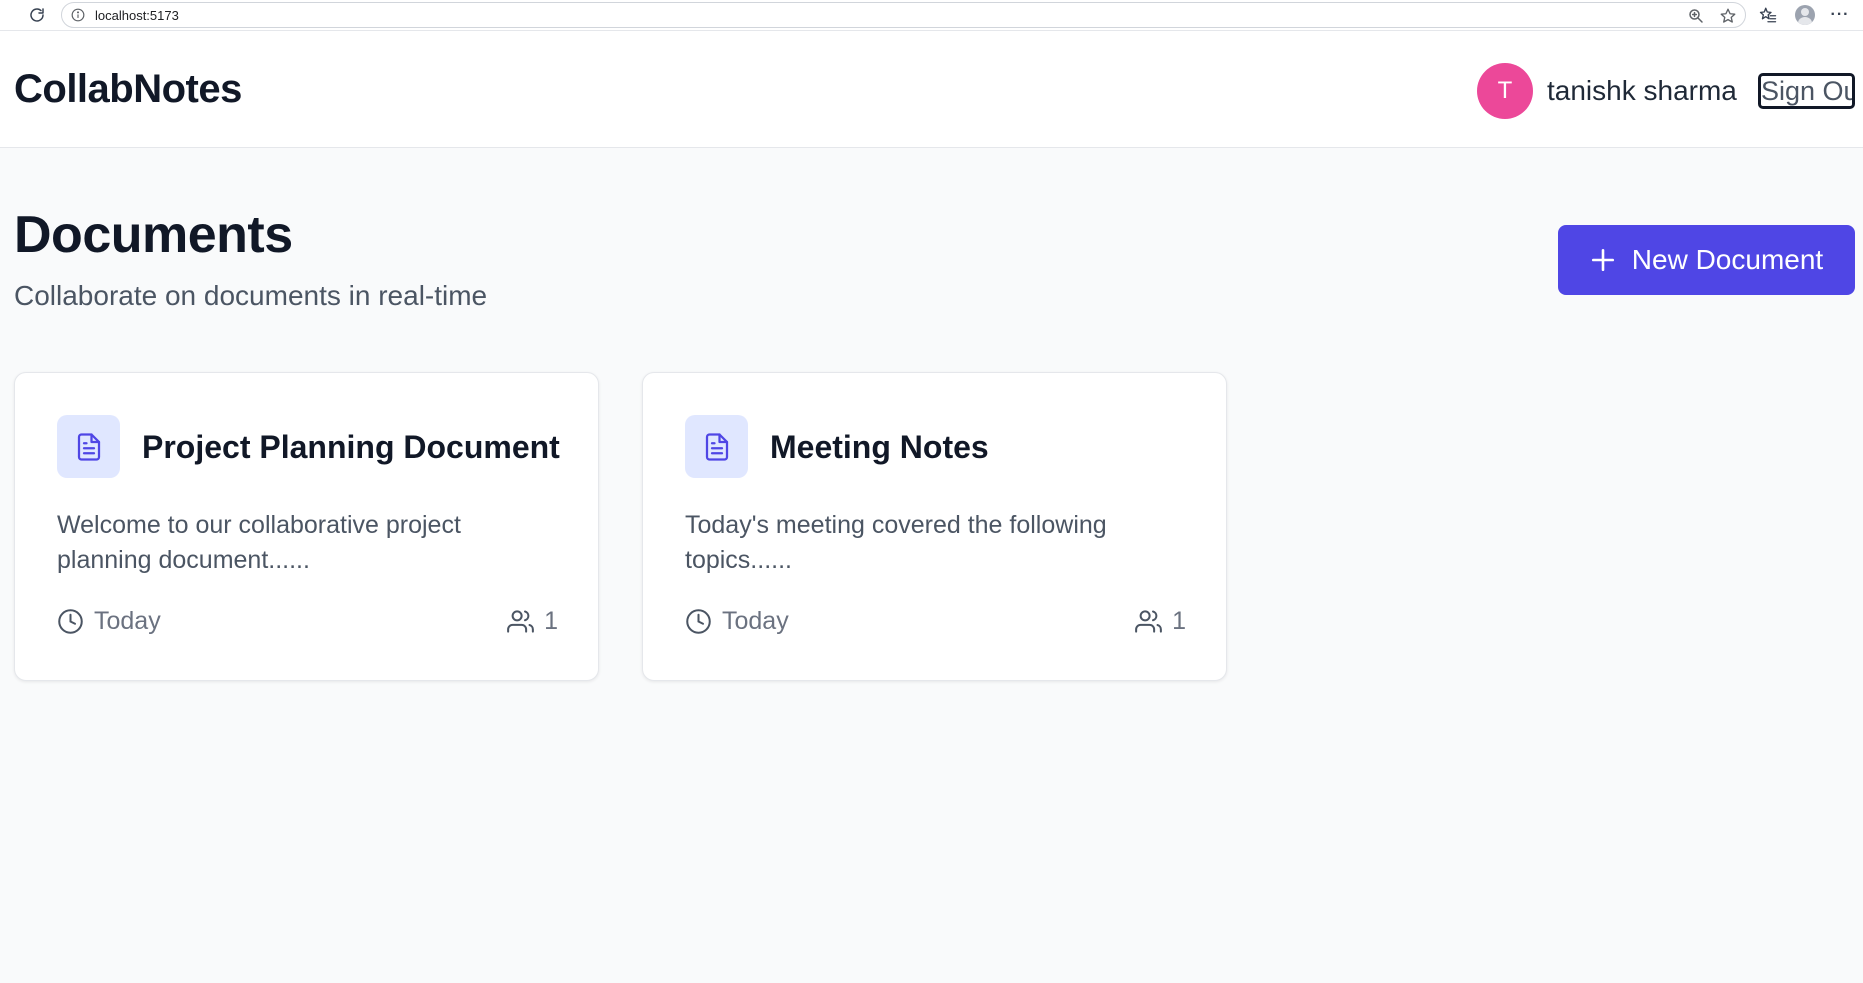 The image size is (1863, 983). Describe the element at coordinates (1603, 260) in the screenshot. I see `plus-icon` at that location.